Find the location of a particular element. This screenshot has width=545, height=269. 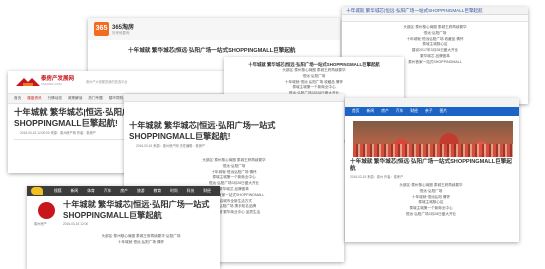

main-nav: 首页 新闻 房产 汽车 财经 亲子 图片 is located at coordinates (432, 111).